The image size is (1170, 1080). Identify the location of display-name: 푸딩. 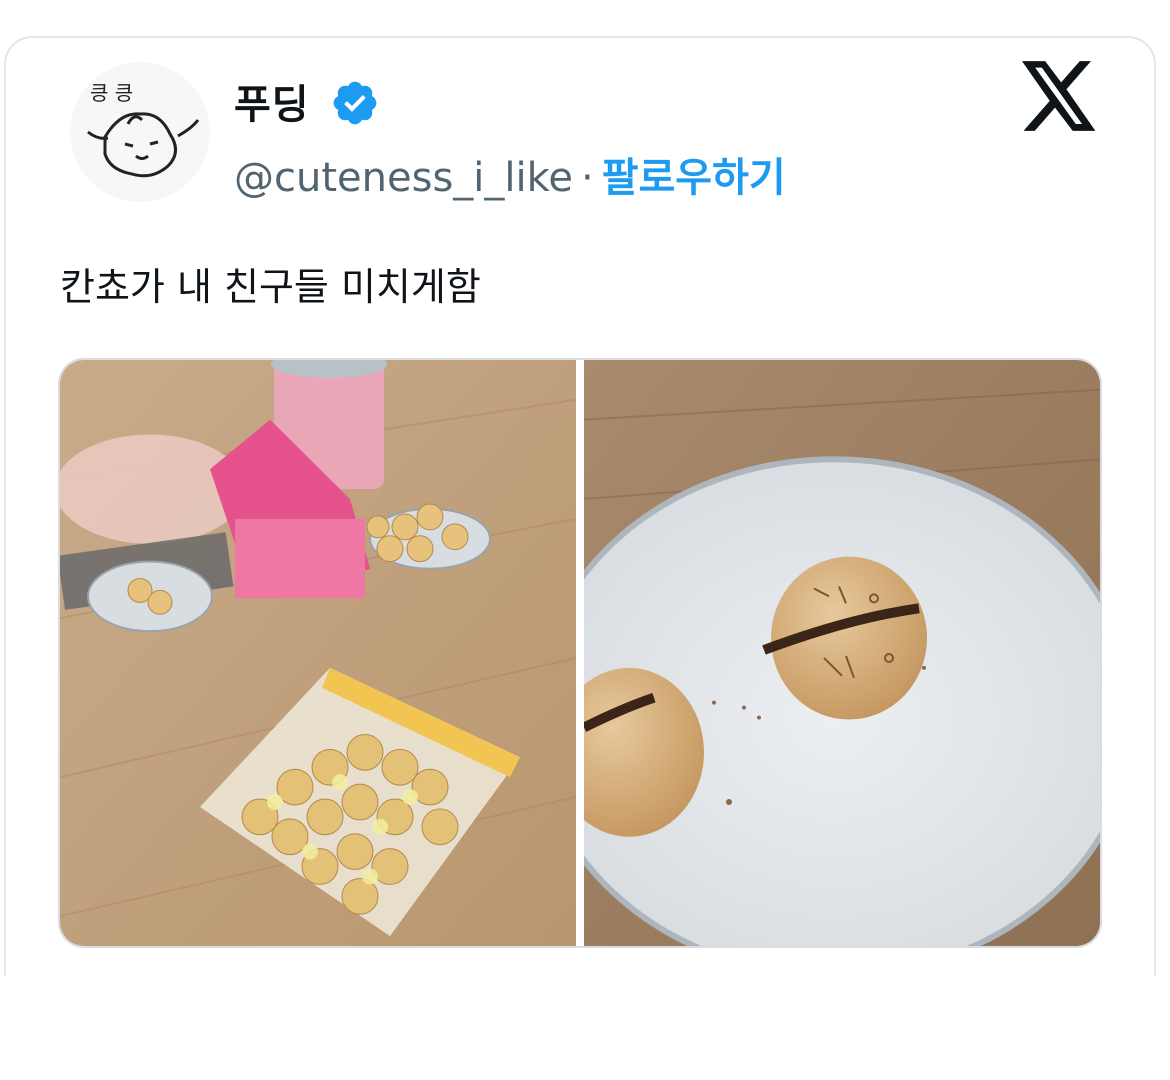
(272, 101).